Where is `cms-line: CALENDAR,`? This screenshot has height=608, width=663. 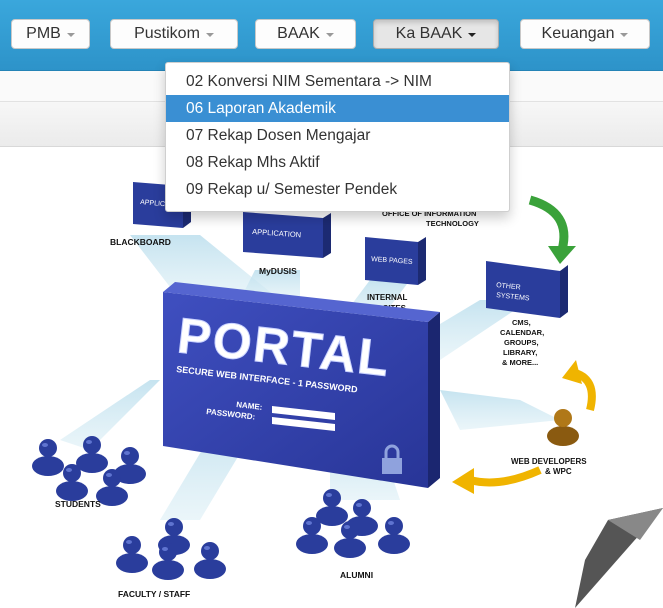 cms-line: CALENDAR, is located at coordinates (522, 332).